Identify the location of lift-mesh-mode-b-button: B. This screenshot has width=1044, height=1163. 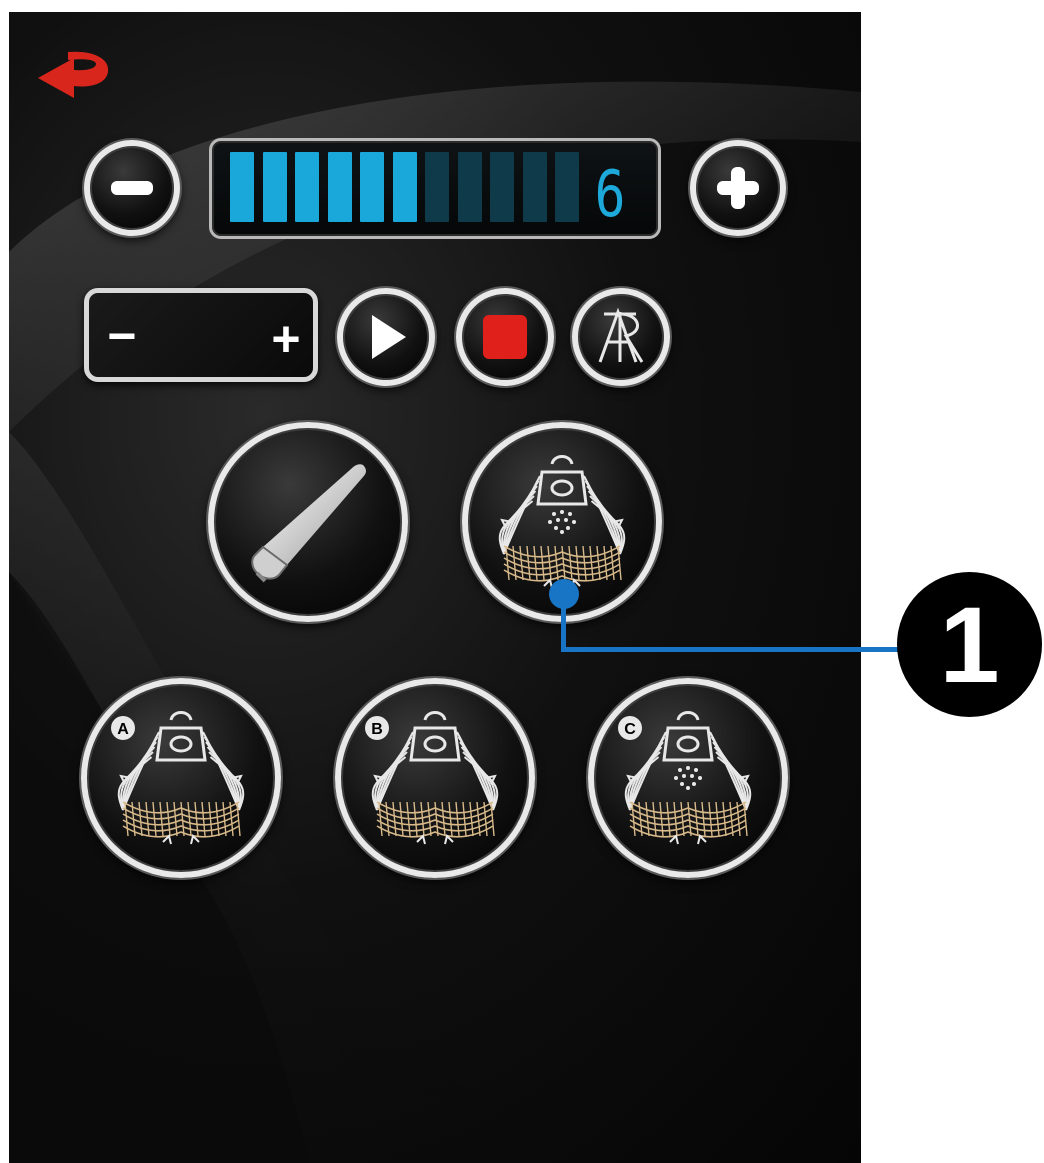
(435, 778).